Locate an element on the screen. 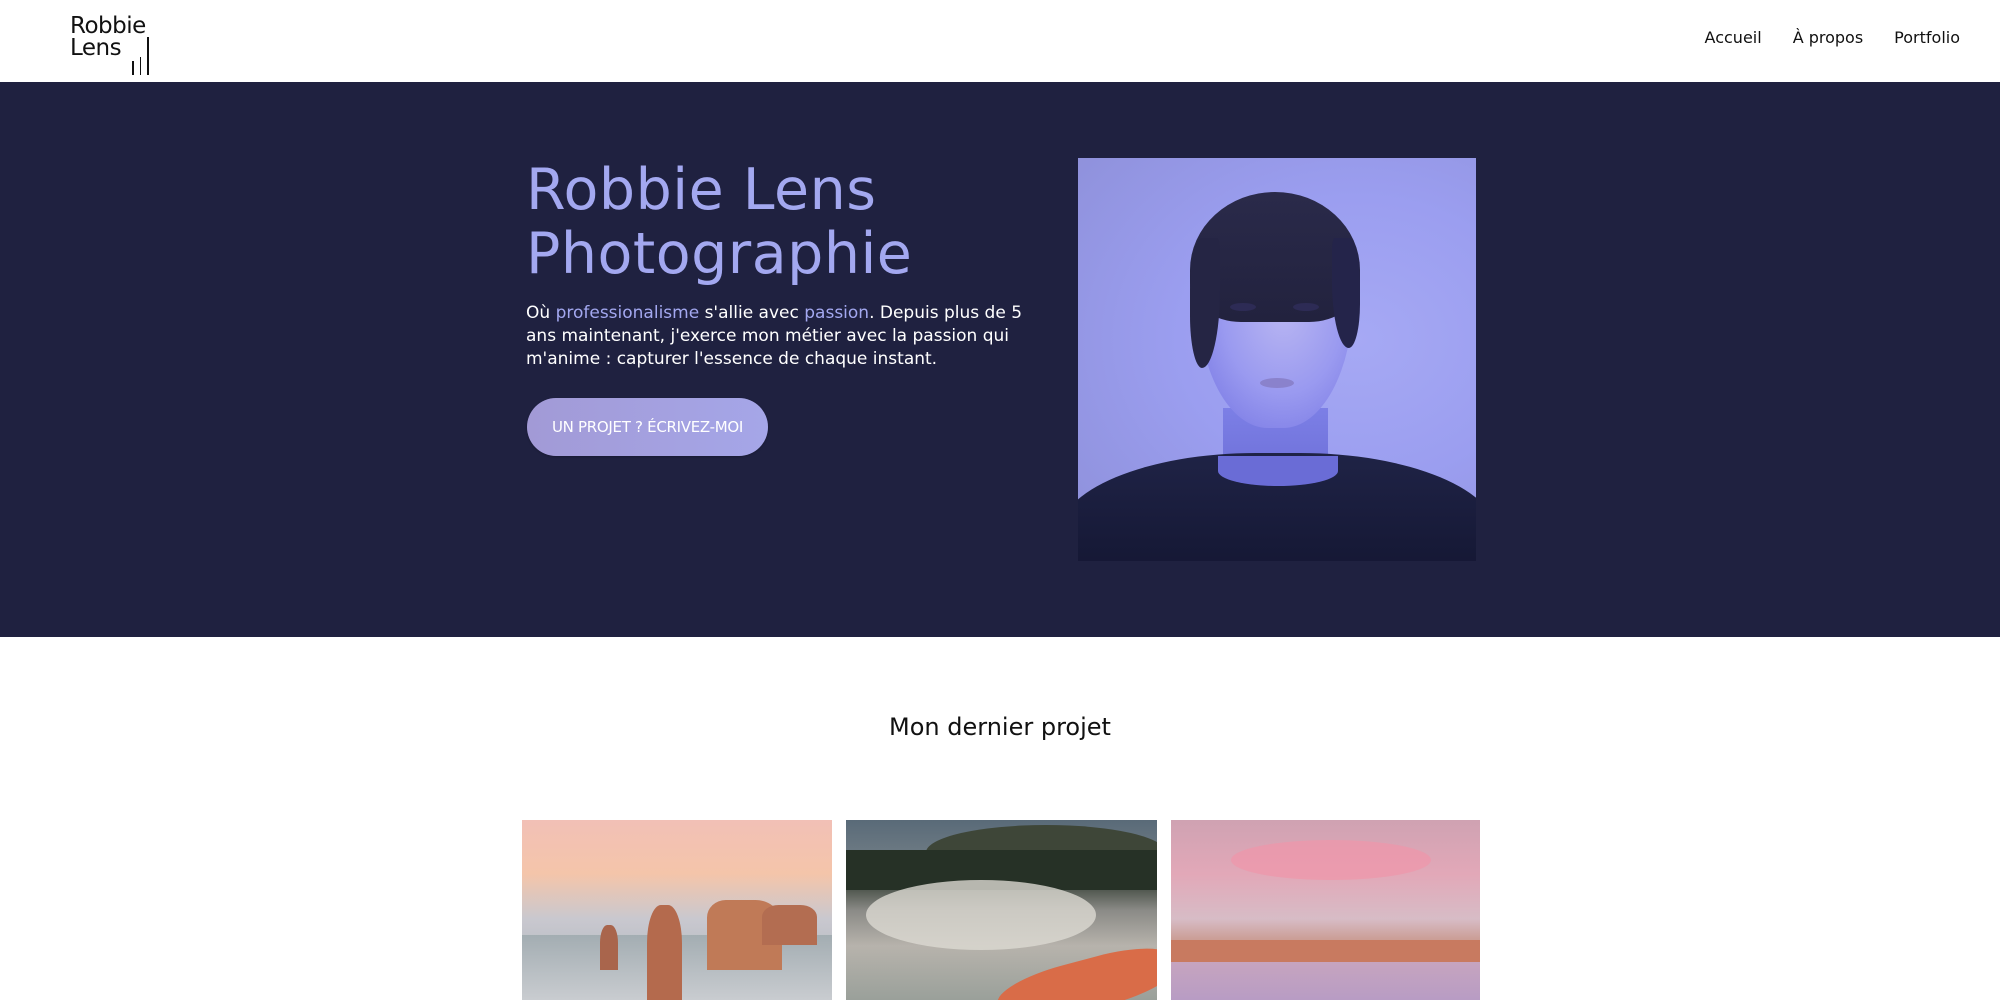 The height and width of the screenshot is (1000, 2000). hero-title: Robbie Lens Photographie is located at coordinates (766, 222).